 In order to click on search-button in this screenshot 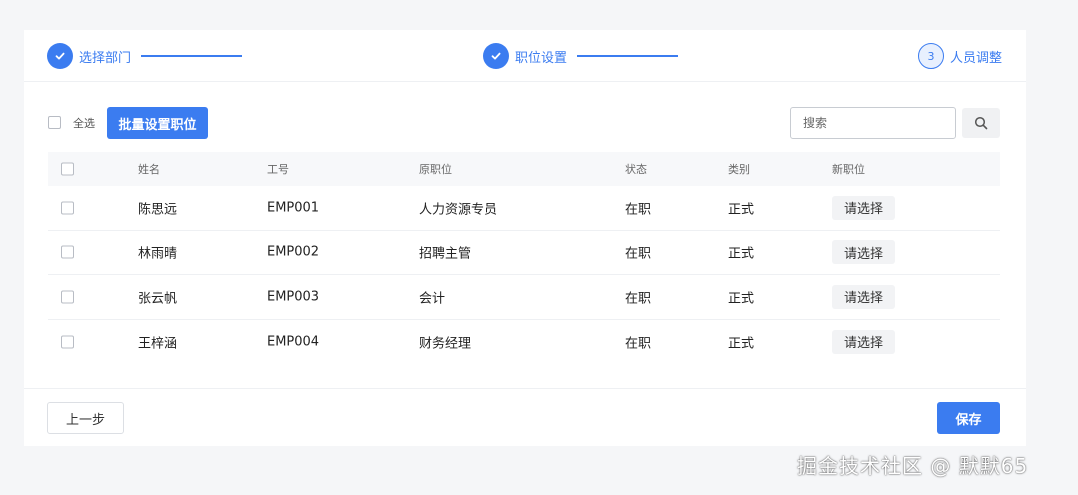, I will do `click(981, 123)`.